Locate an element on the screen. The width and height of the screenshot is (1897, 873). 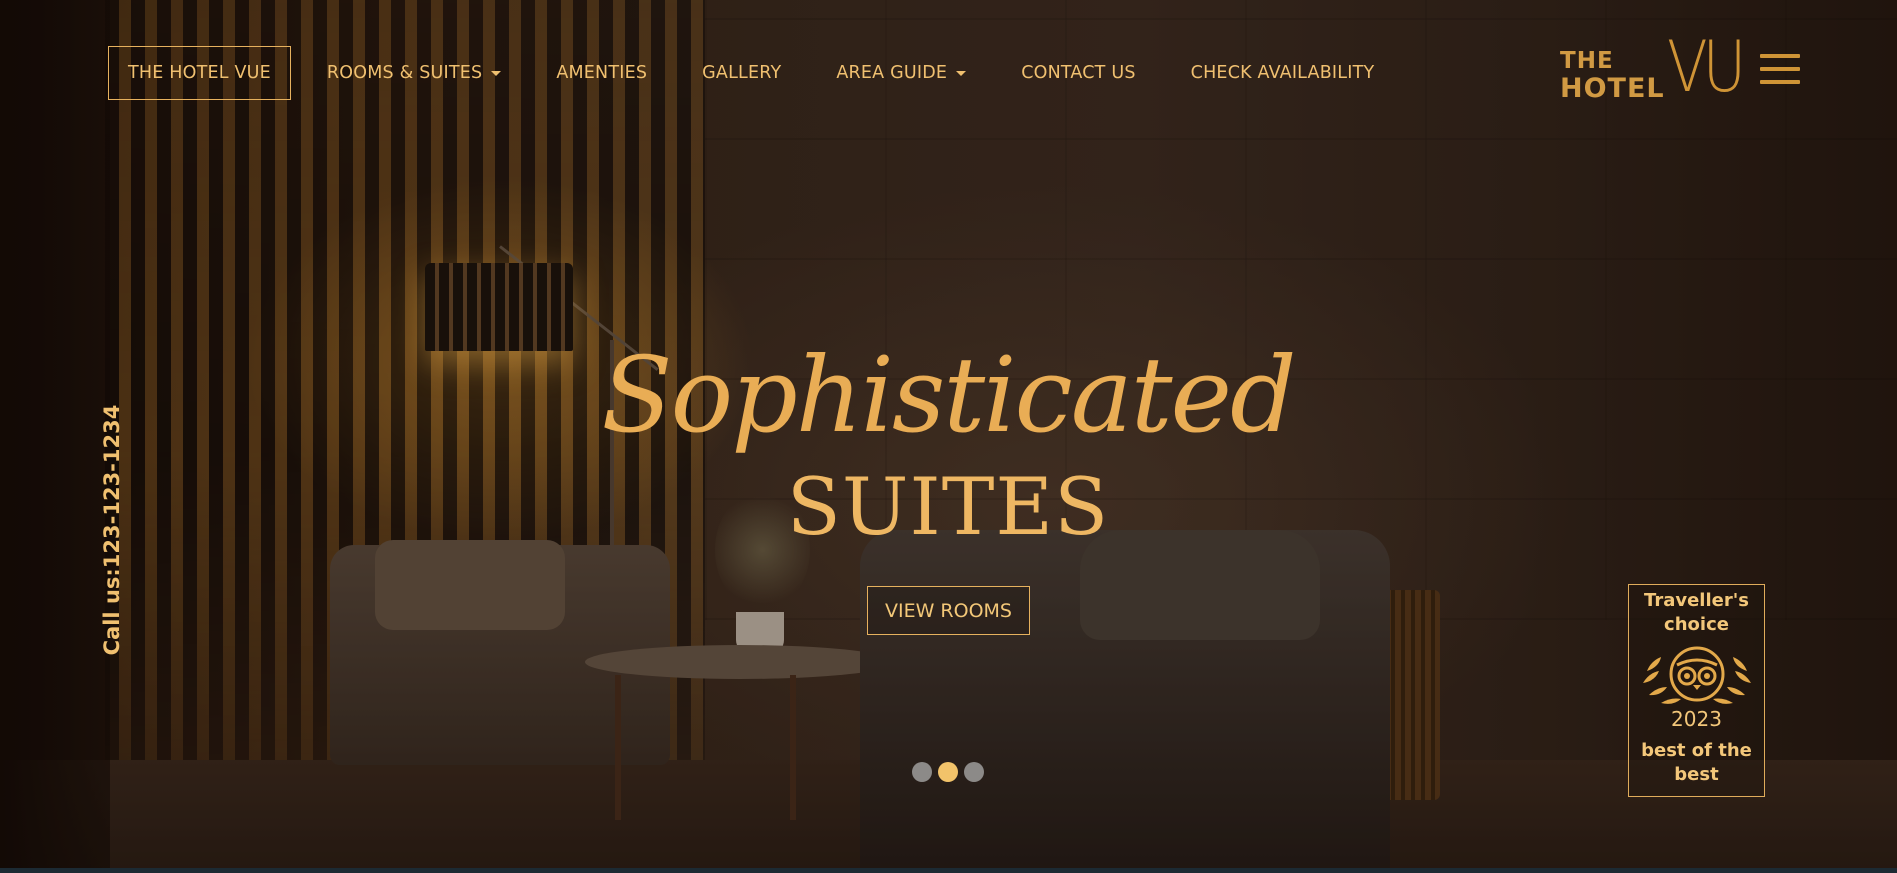
hero-script-title: Sophisticated is located at coordinates (948, 395).